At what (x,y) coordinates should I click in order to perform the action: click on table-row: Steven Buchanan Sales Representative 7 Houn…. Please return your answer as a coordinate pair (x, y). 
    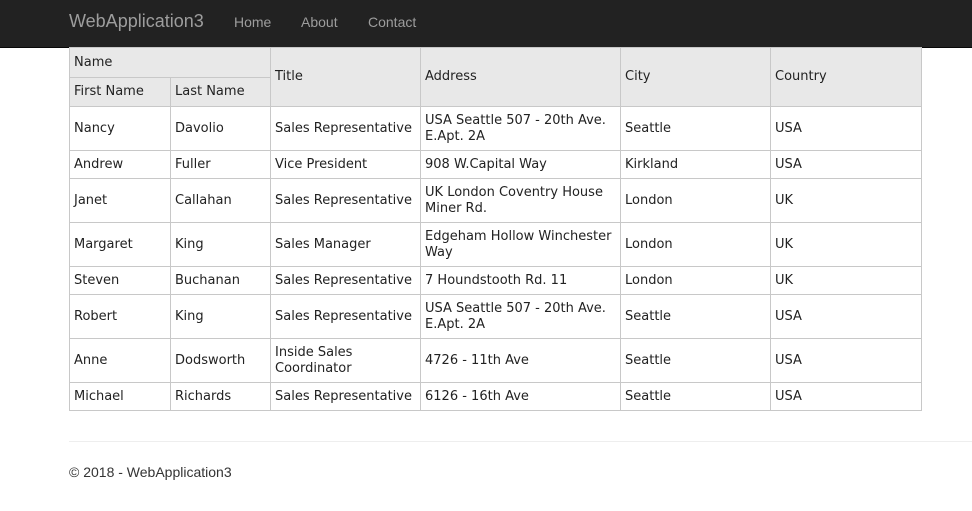
    Looking at the image, I should click on (496, 280).